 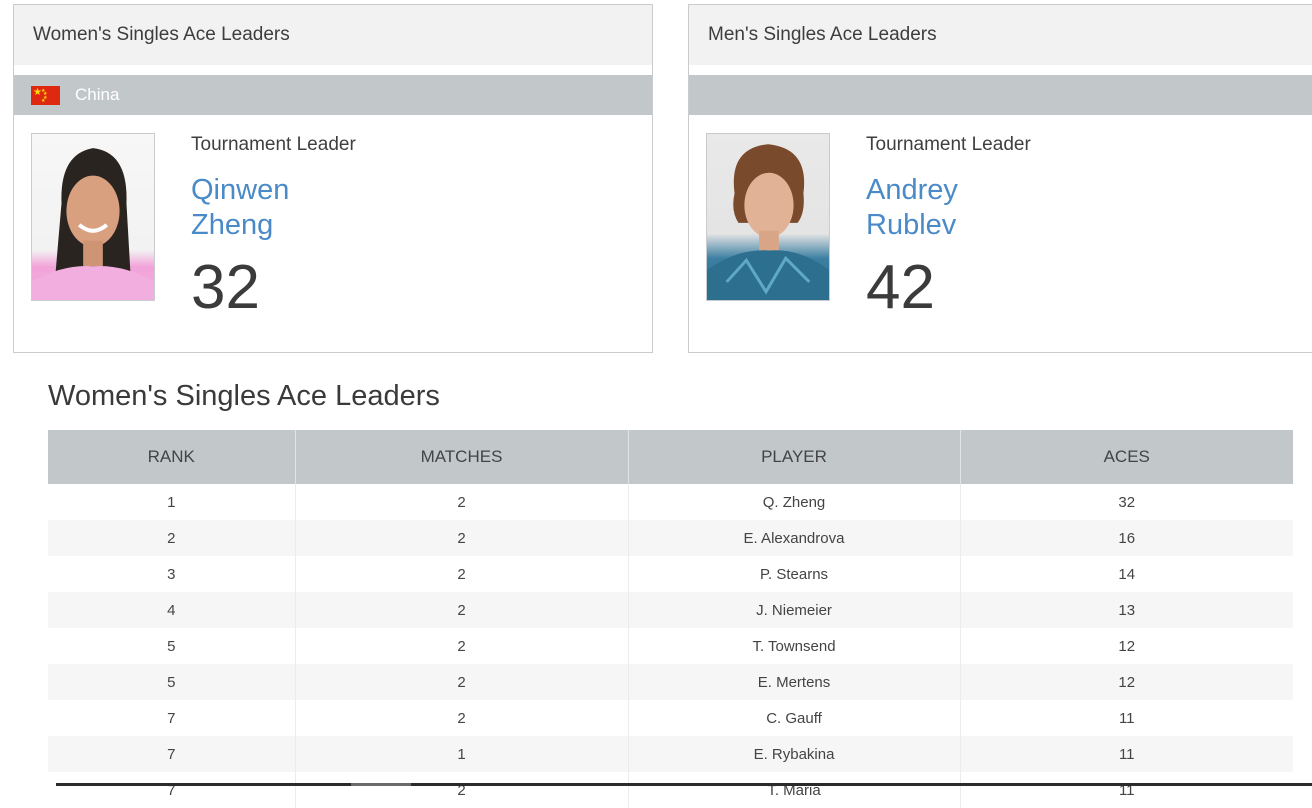 I want to click on table-row: 1 2 Q. Zheng 32, so click(x=670, y=502).